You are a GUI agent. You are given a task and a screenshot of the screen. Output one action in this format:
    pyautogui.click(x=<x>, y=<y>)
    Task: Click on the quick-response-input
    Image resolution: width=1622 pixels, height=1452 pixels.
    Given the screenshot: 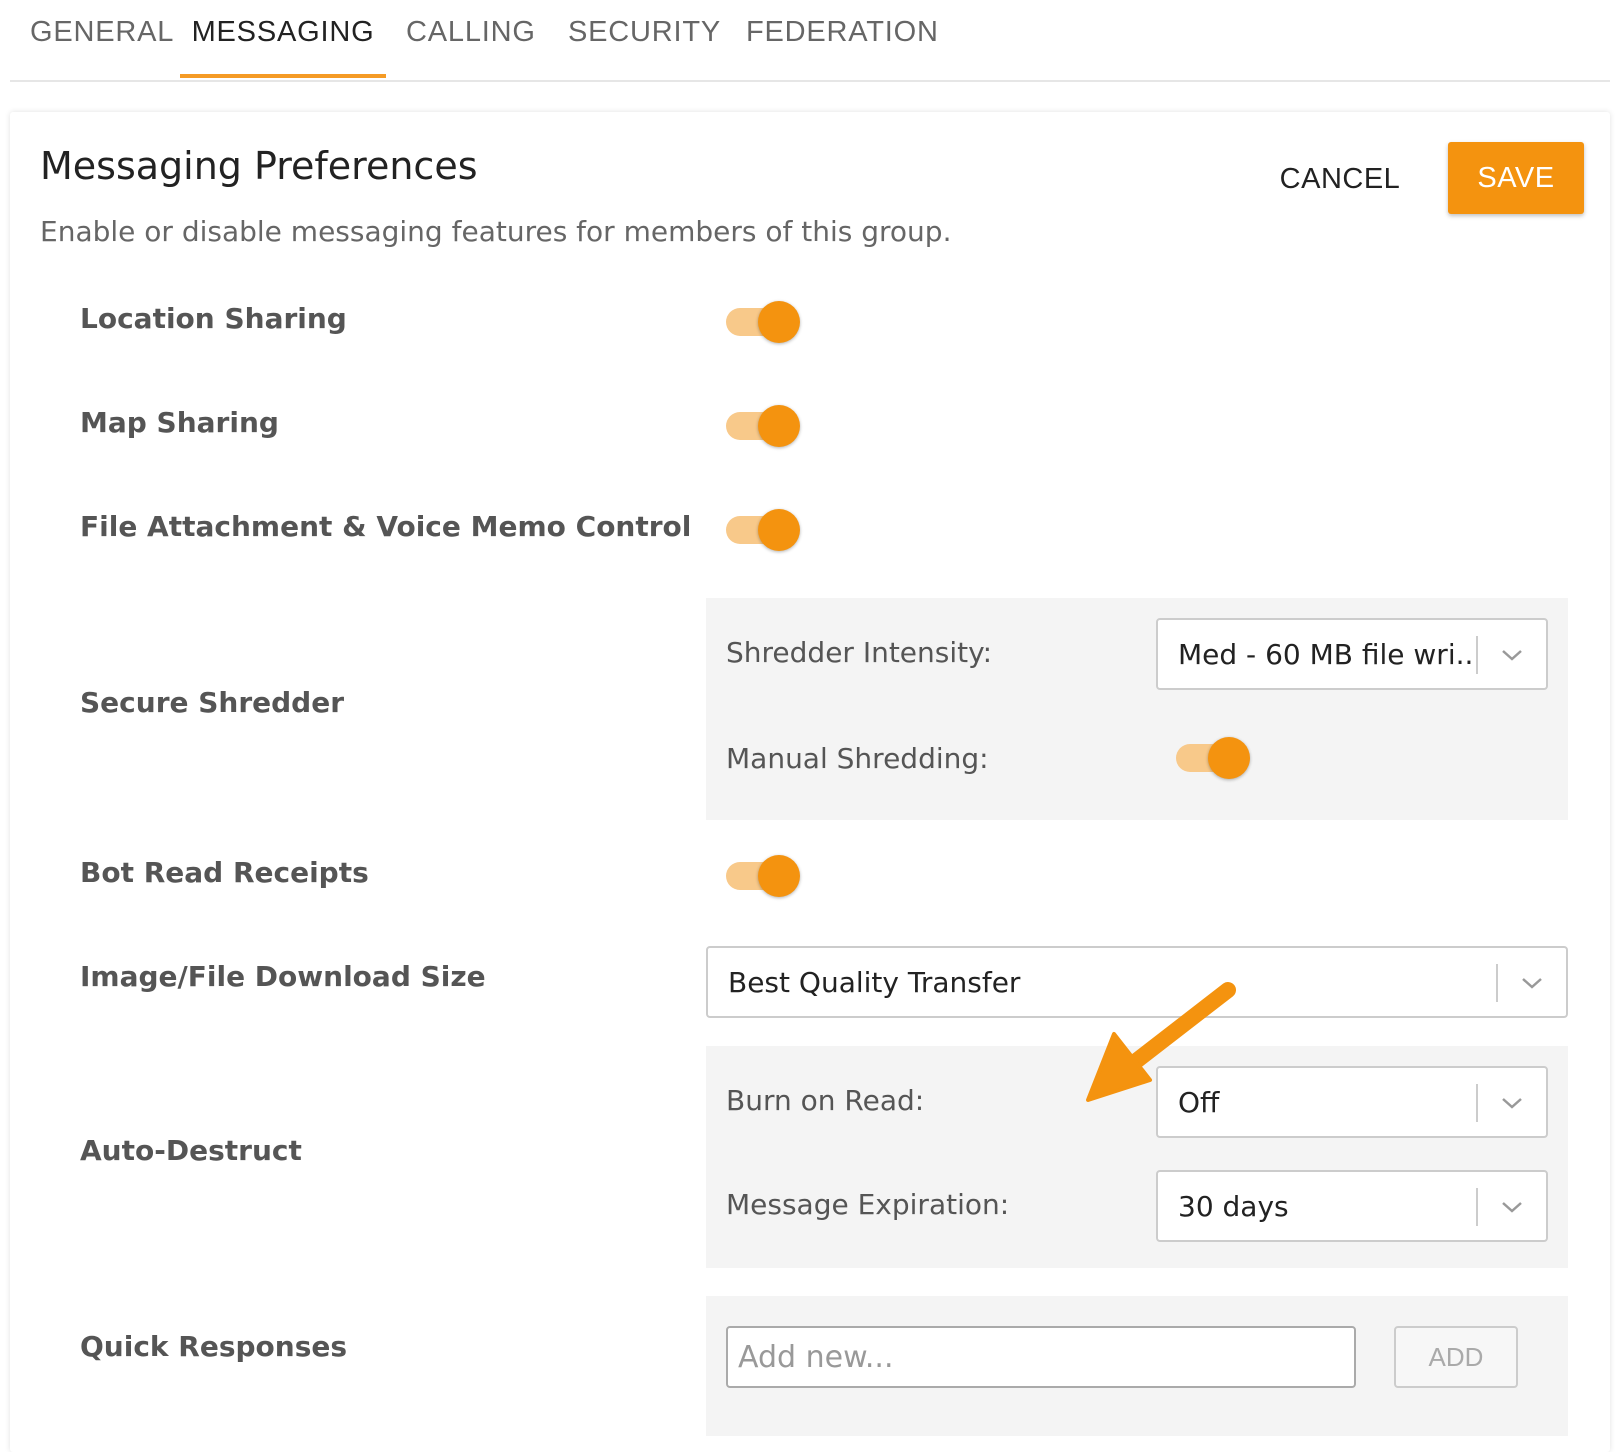 What is the action you would take?
    pyautogui.click(x=1041, y=1357)
    